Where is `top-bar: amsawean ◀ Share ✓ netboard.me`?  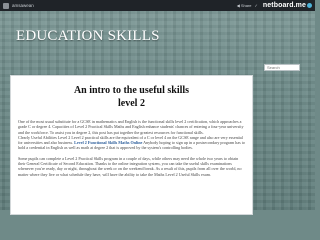 top-bar: amsawean ◀ Share ✓ netboard.me is located at coordinates (157, 5).